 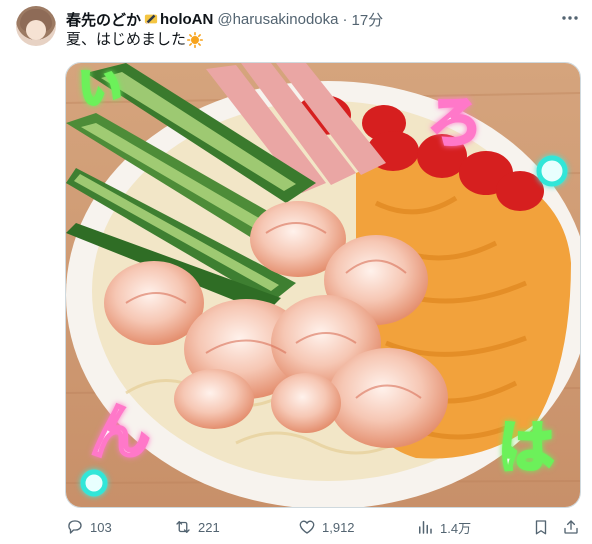 I want to click on like-button: 1,912, so click(x=326, y=527).